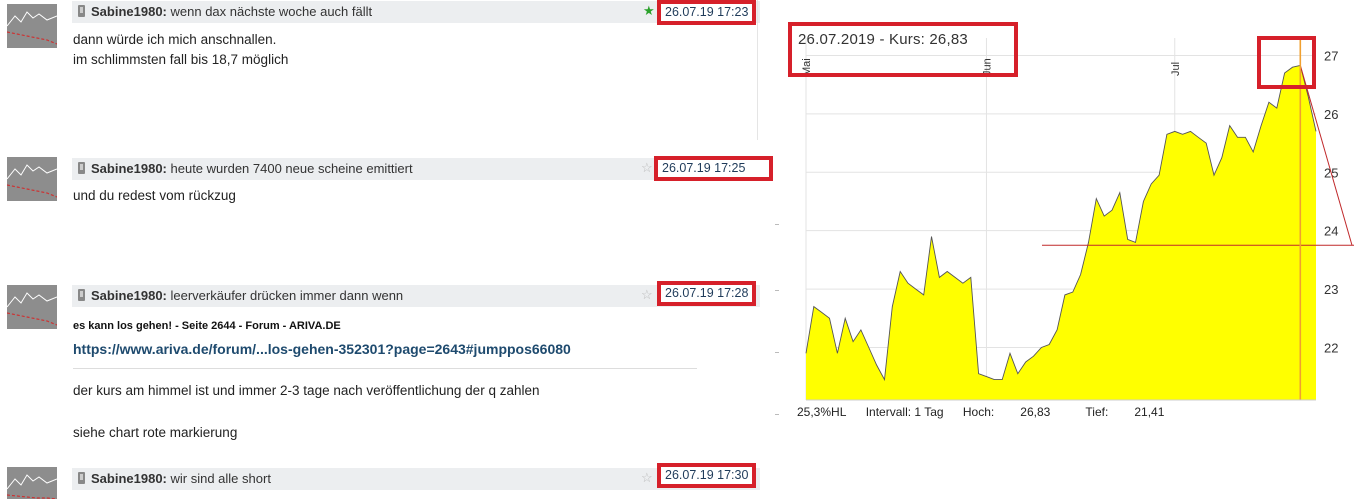 The width and height of the screenshot is (1360, 499). I want to click on y-tick-label: 24, so click(1331, 231).